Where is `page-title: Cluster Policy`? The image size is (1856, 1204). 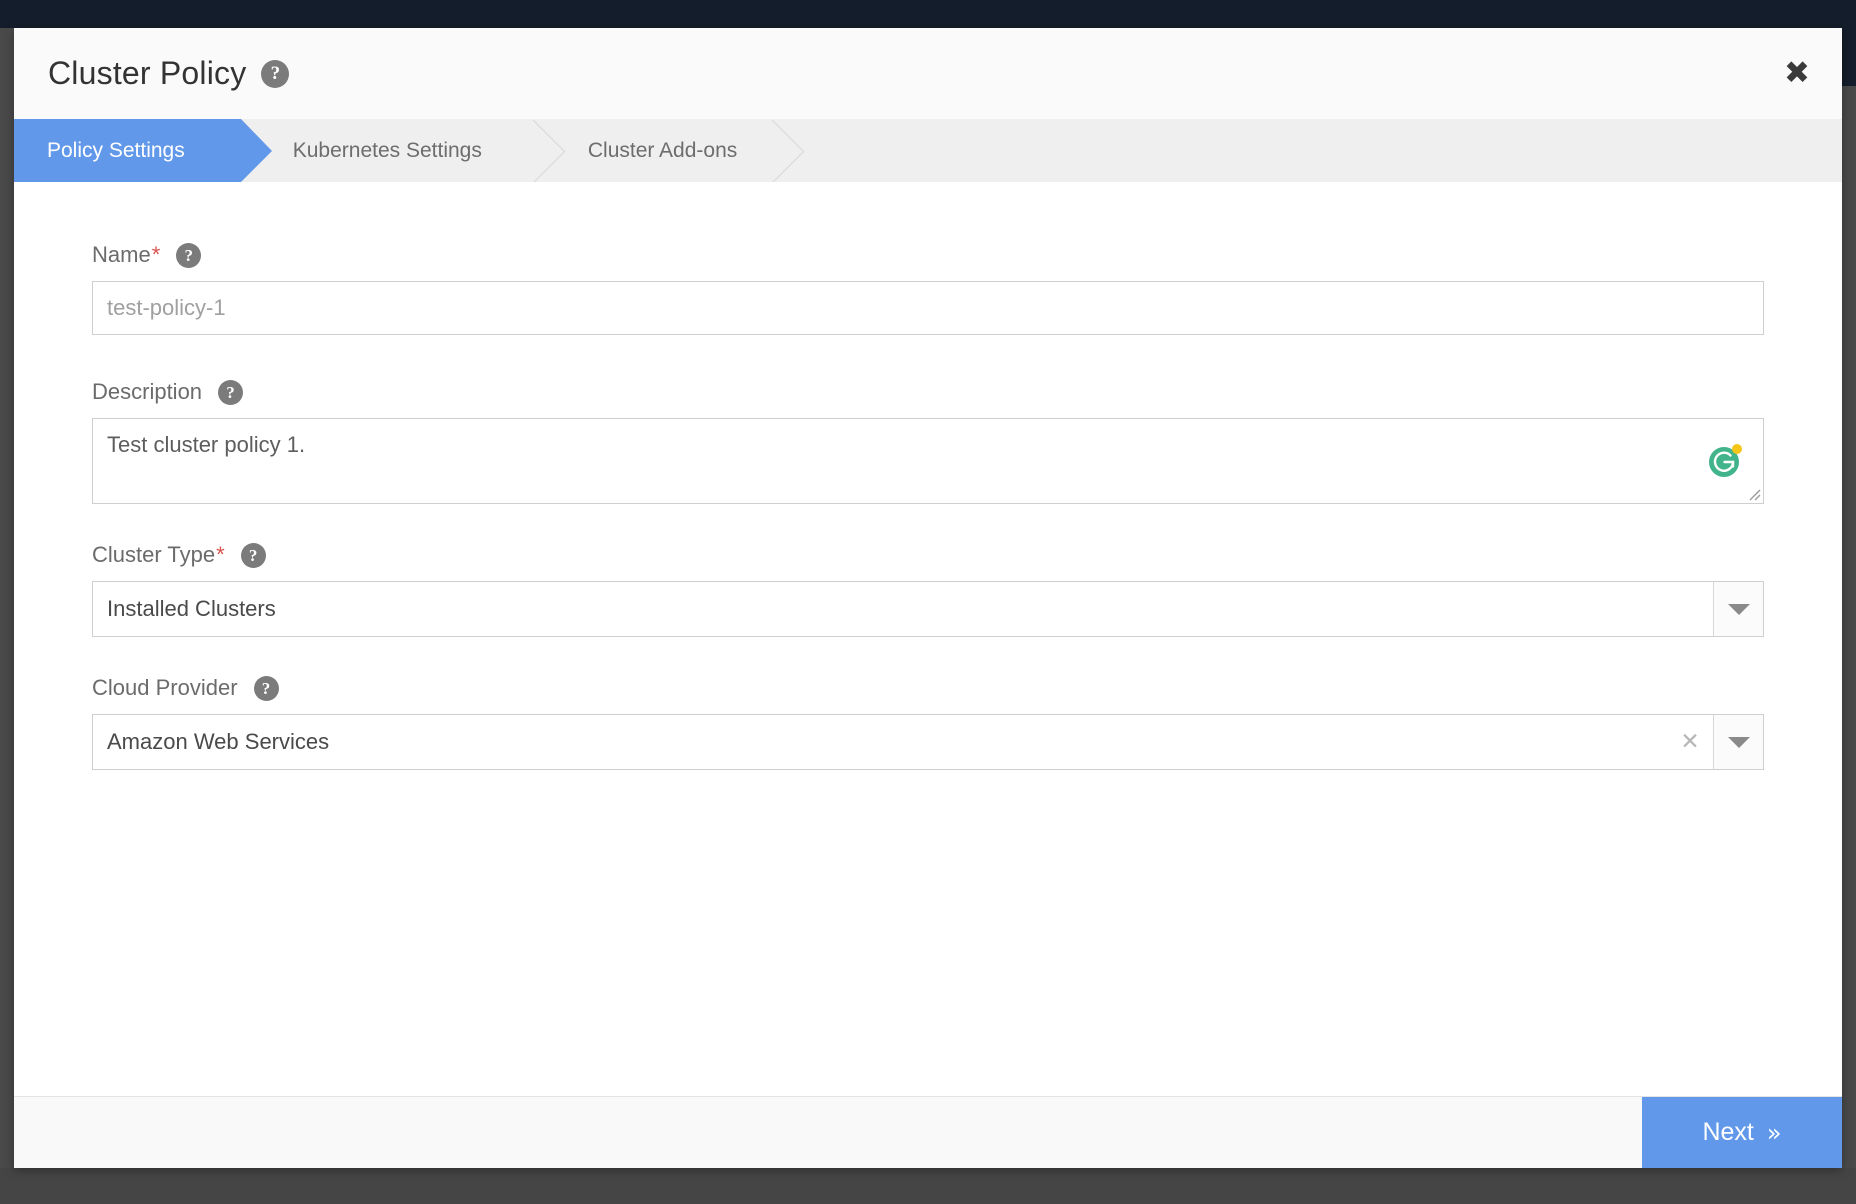
page-title: Cluster Policy is located at coordinates (147, 73).